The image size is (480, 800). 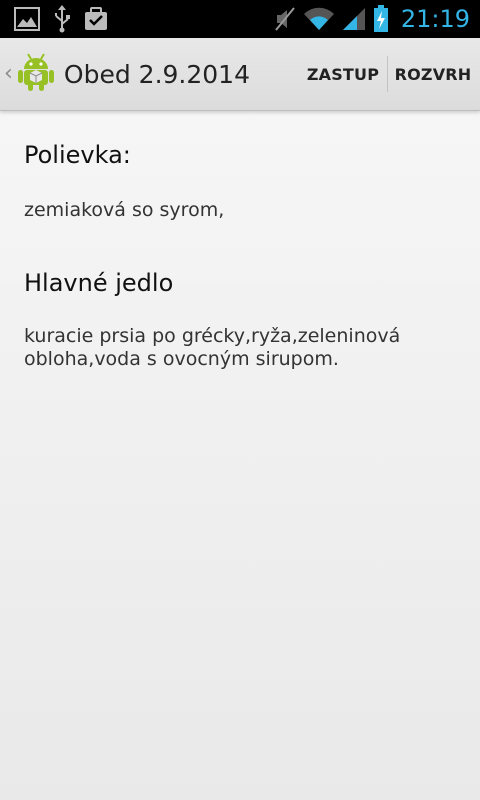 I want to click on android-icon, so click(x=35, y=74).